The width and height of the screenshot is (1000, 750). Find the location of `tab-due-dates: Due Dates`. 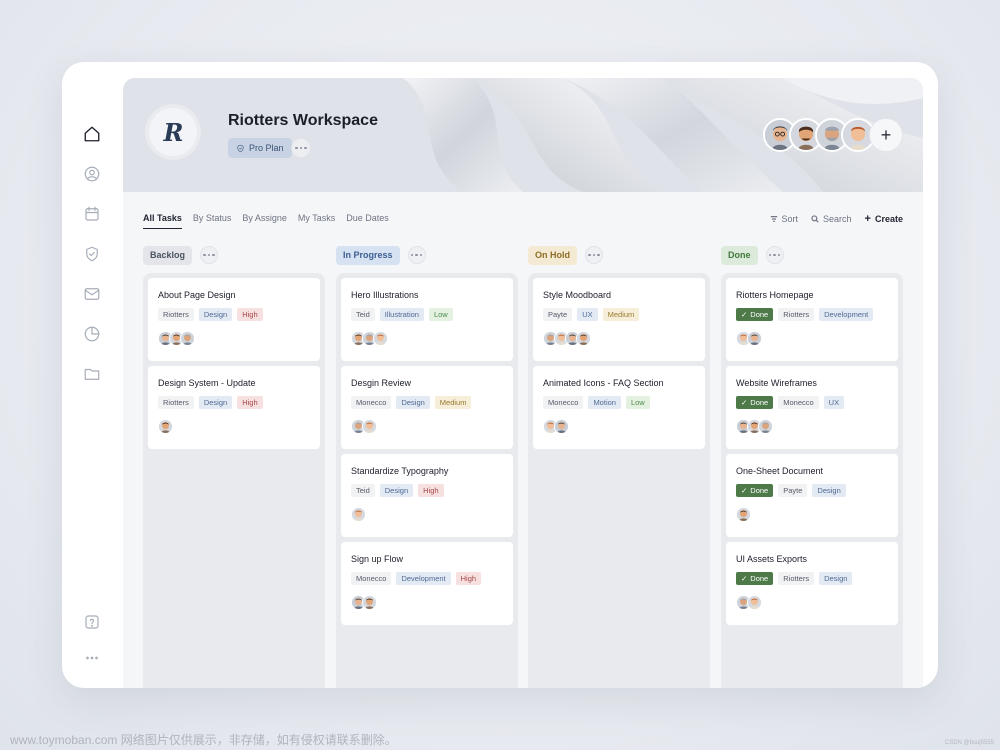

tab-due-dates: Due Dates is located at coordinates (367, 221).